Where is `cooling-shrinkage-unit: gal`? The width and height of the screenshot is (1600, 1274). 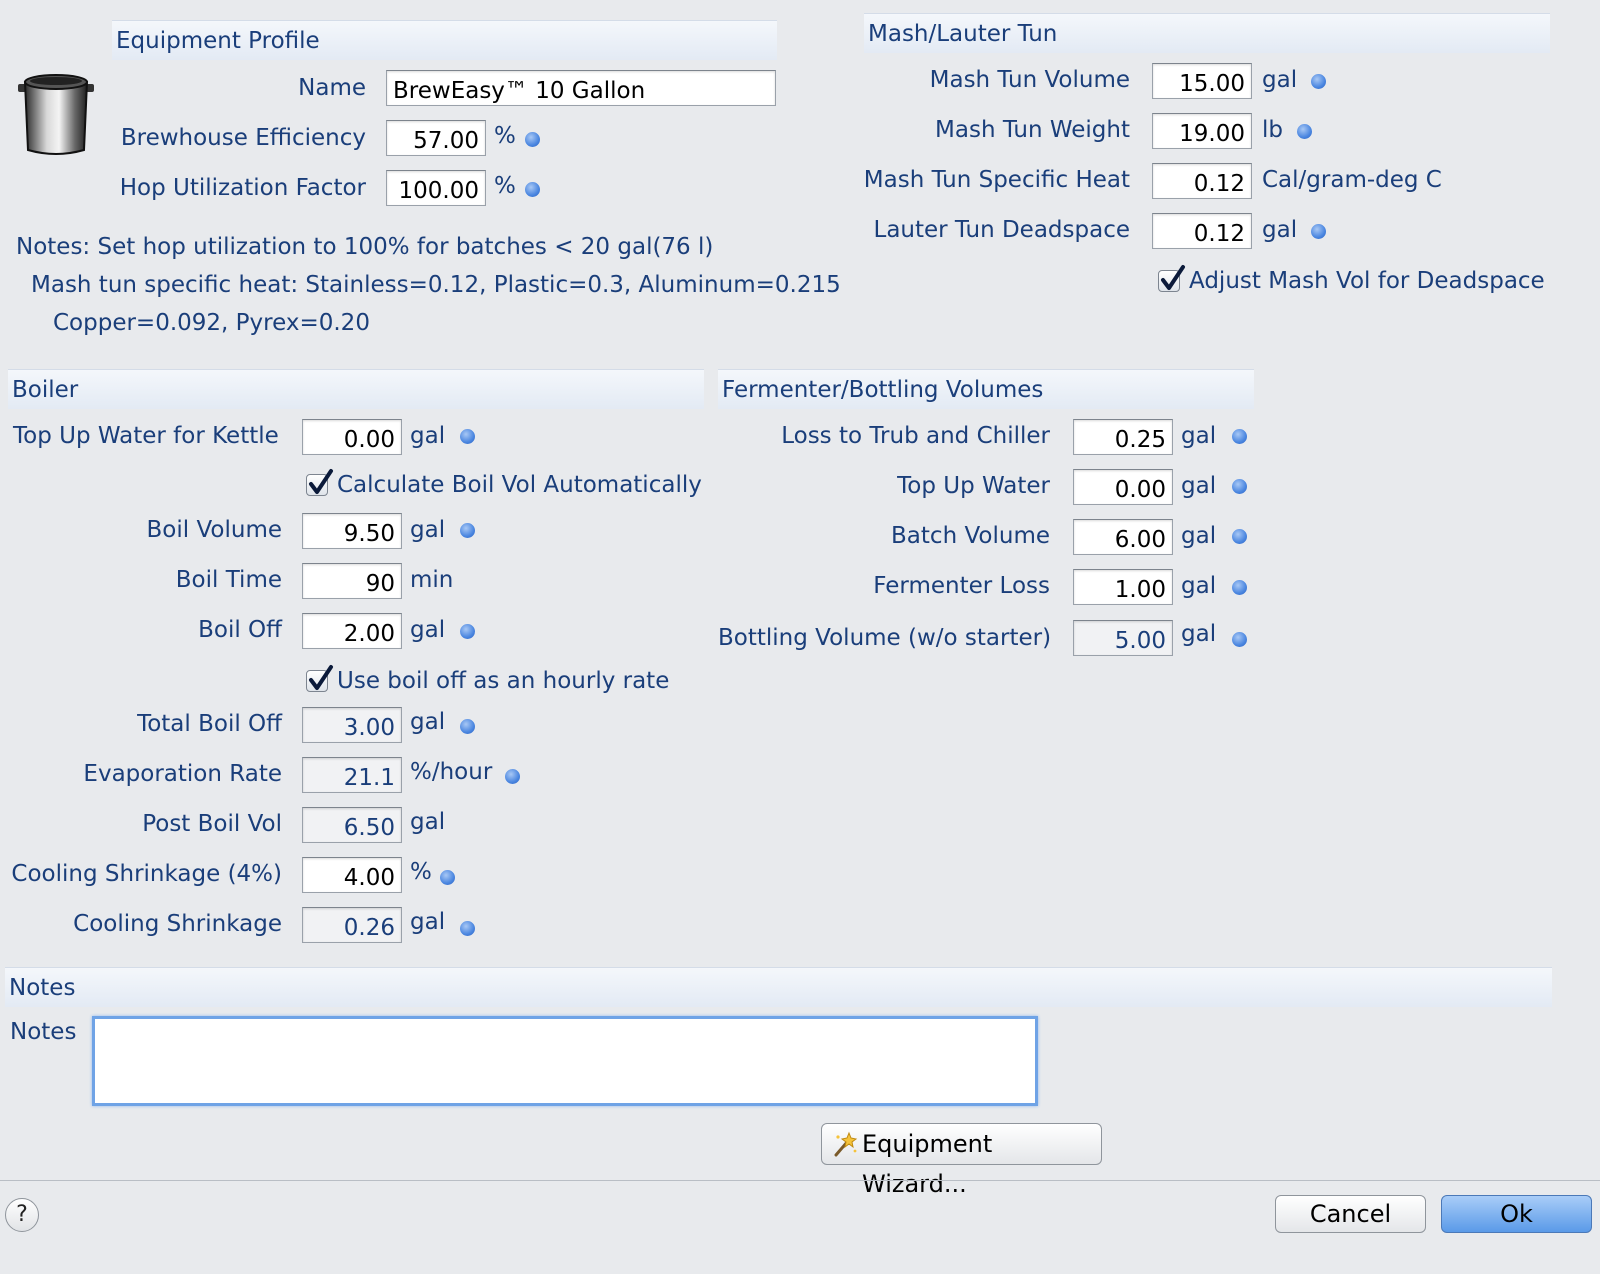
cooling-shrinkage-unit: gal is located at coordinates (428, 922).